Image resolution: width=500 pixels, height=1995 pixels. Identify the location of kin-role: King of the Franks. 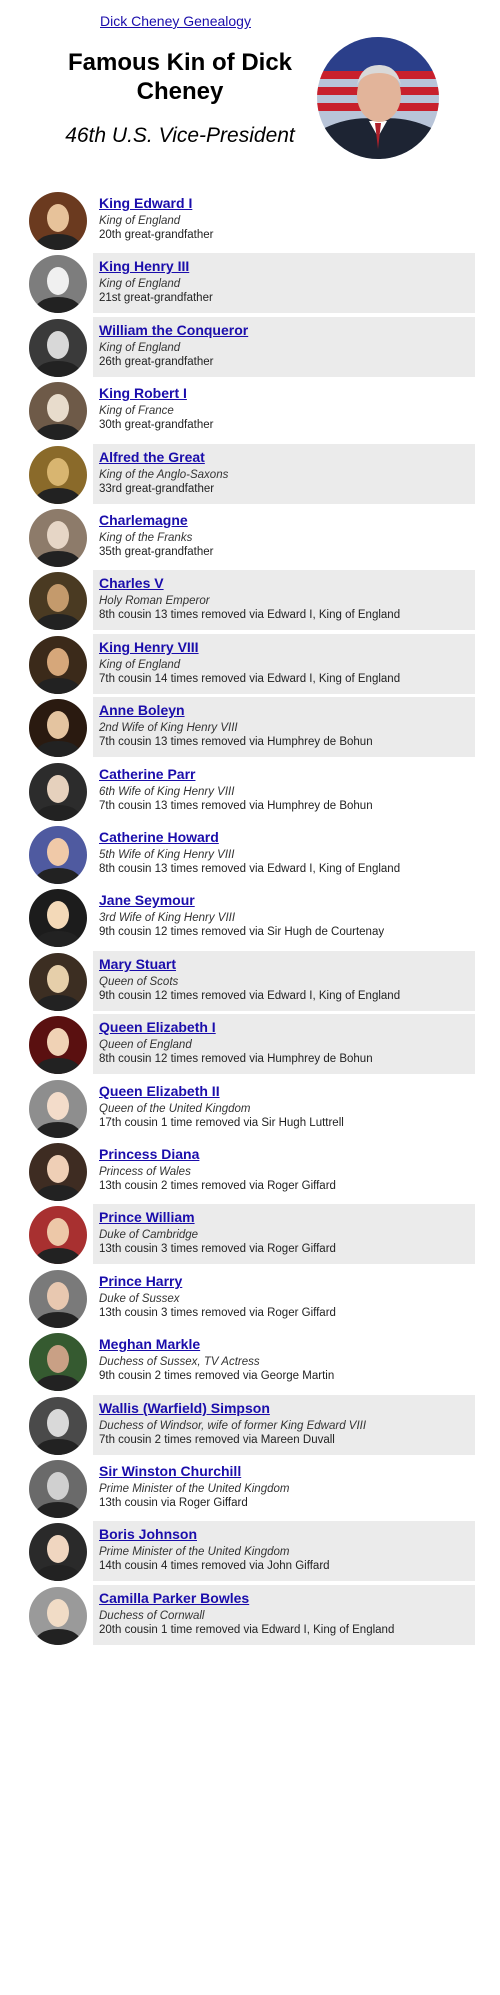
(146, 538).